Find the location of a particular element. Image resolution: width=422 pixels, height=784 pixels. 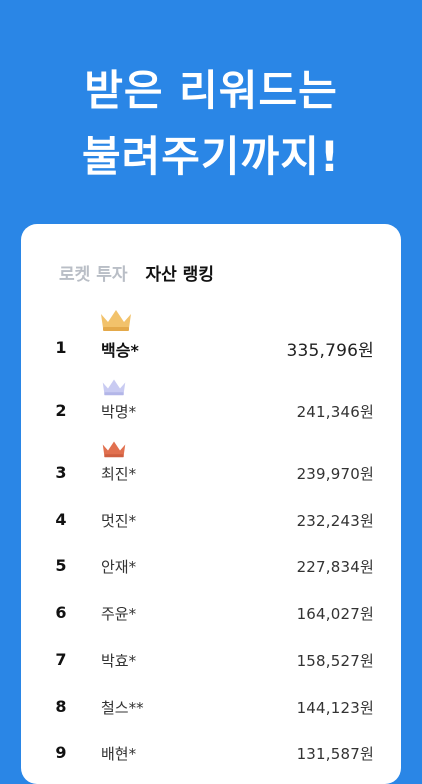

rank-number: 7 is located at coordinates (61, 659).